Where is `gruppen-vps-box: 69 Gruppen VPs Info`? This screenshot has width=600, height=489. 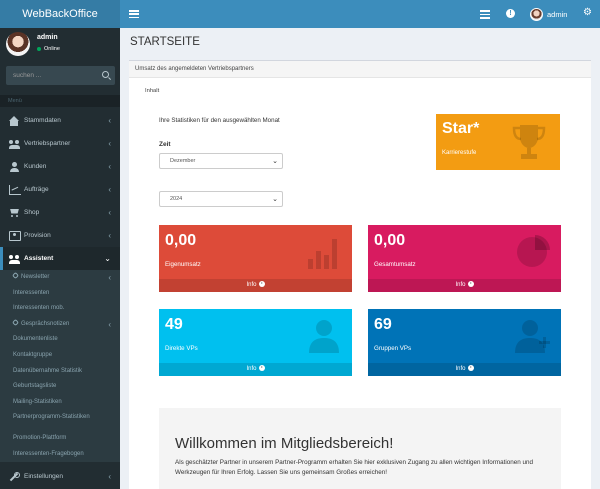
gruppen-vps-box: 69 Gruppen VPs Info is located at coordinates (464, 342).